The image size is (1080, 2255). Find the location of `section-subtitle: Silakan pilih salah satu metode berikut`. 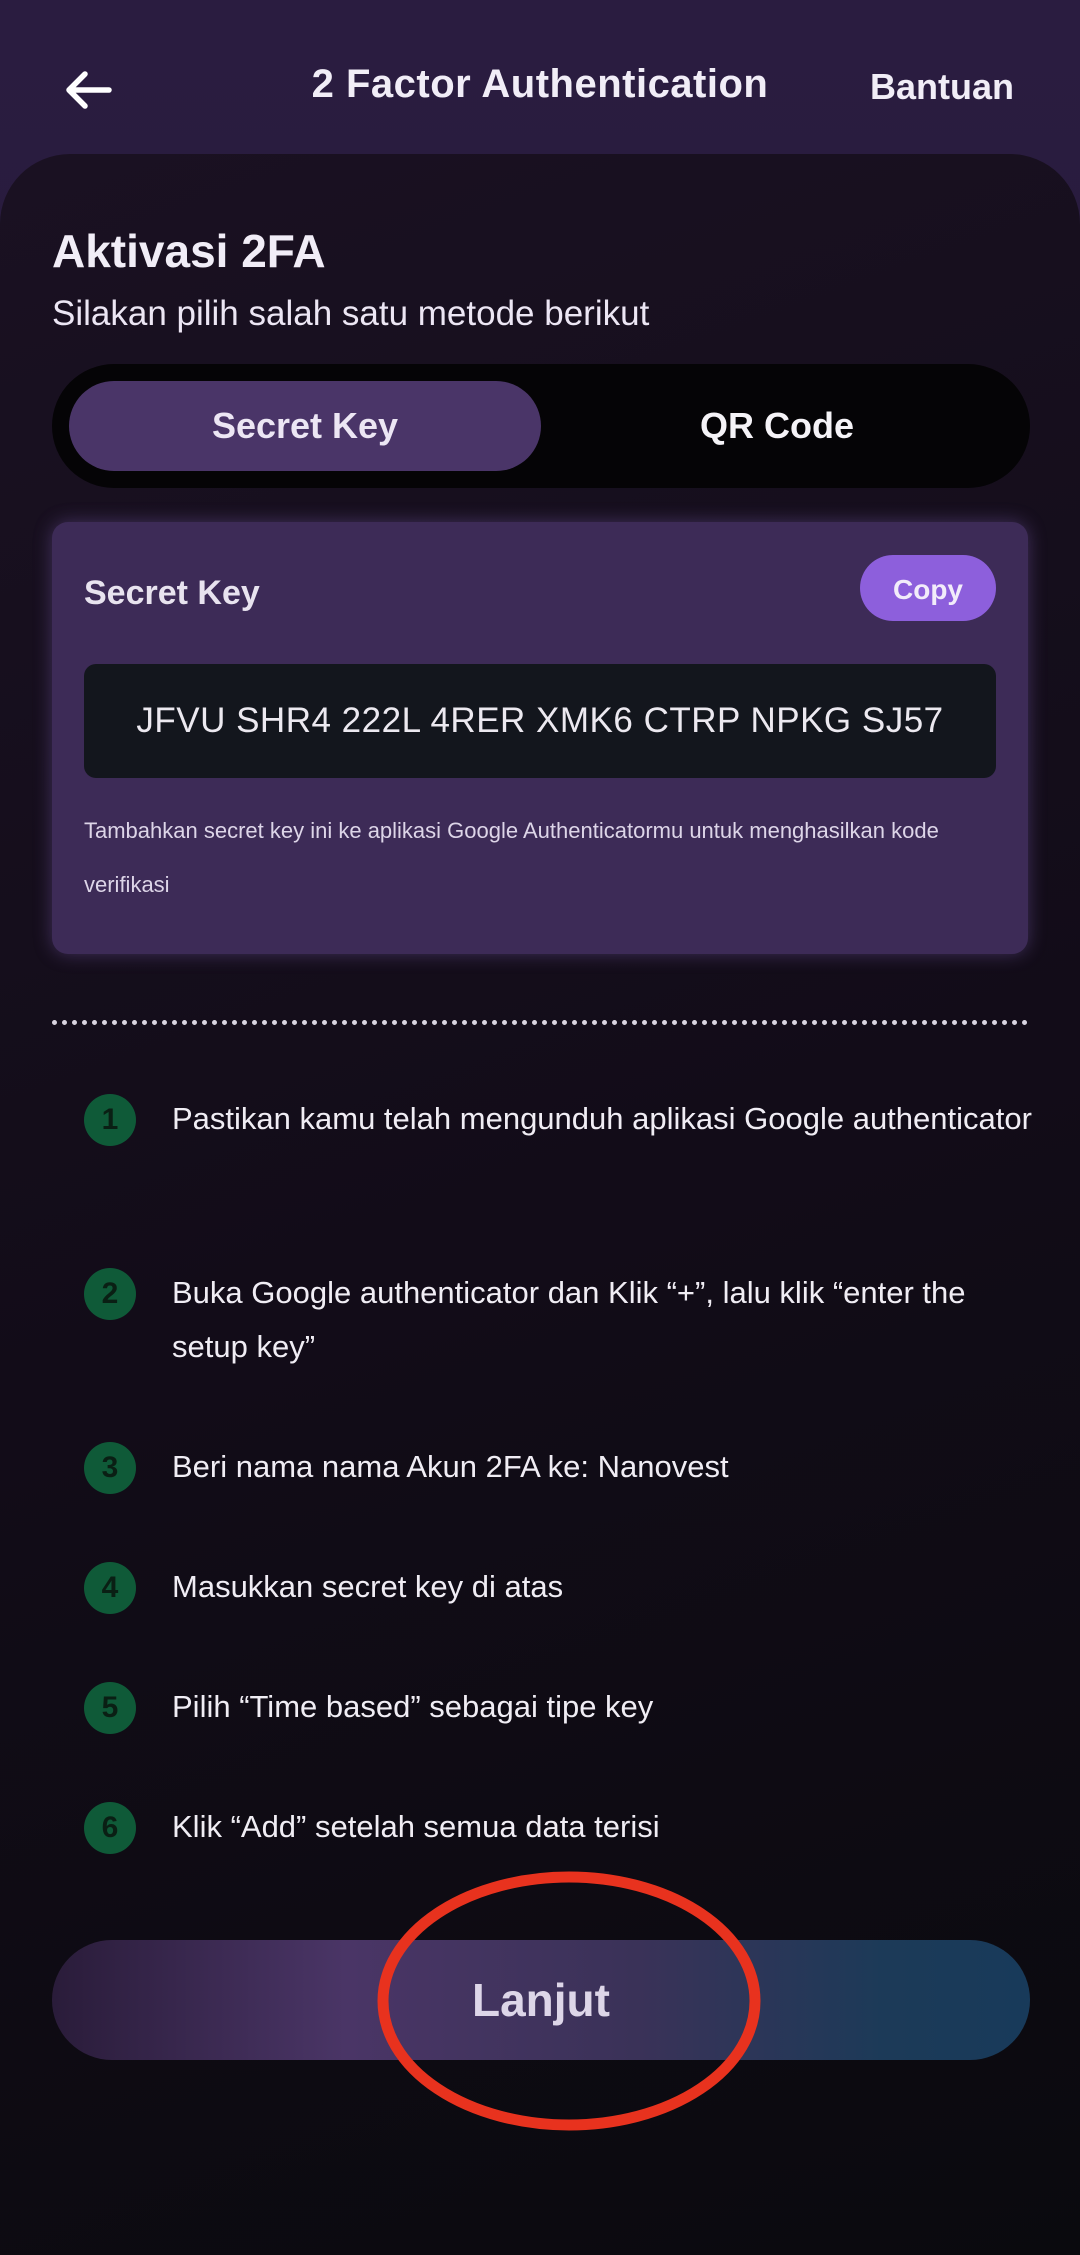

section-subtitle: Silakan pilih salah satu metode berikut is located at coordinates (351, 313).